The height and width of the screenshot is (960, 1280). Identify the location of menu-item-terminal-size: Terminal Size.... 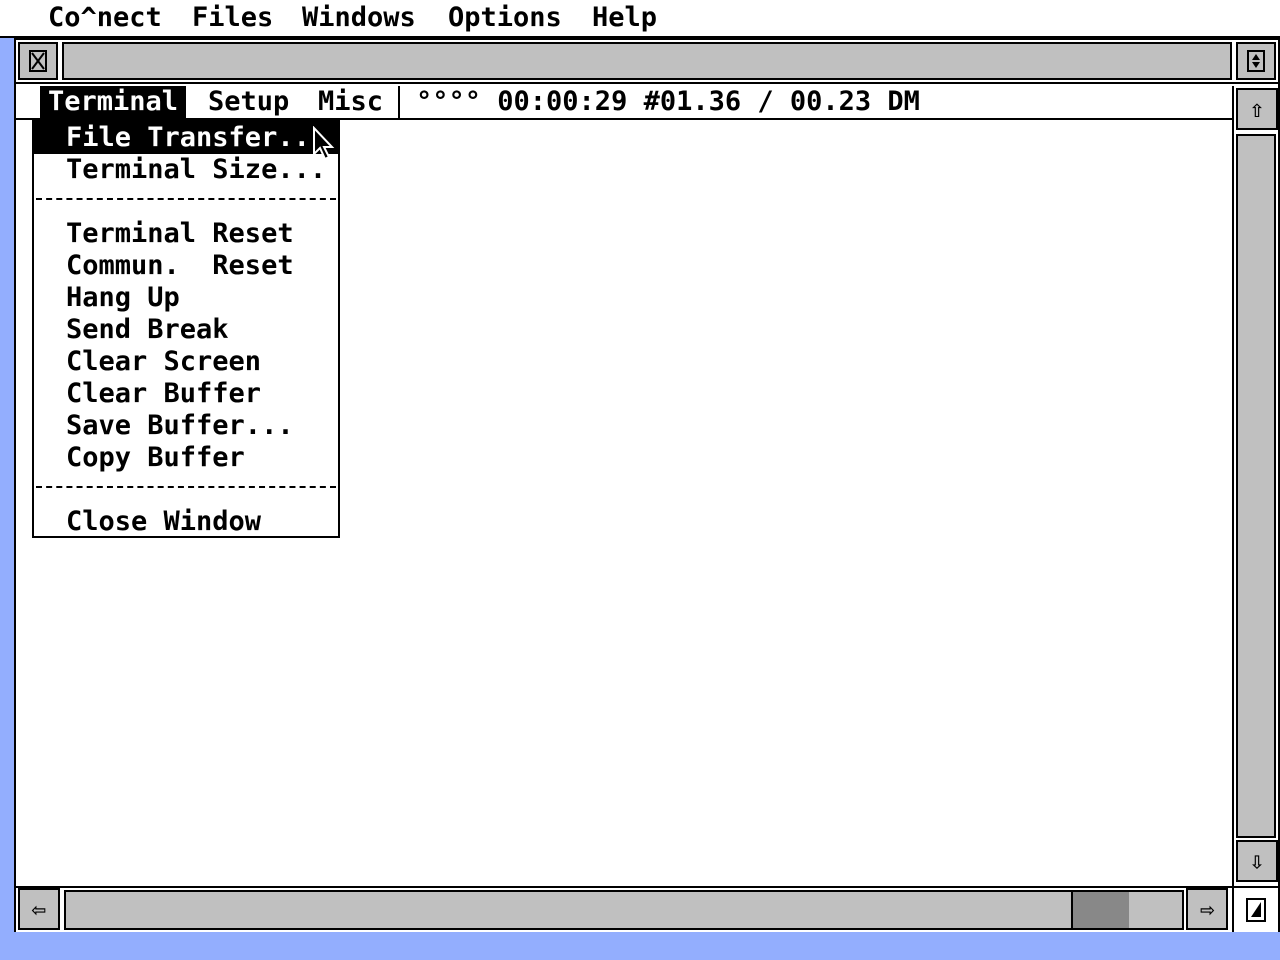
(186, 170).